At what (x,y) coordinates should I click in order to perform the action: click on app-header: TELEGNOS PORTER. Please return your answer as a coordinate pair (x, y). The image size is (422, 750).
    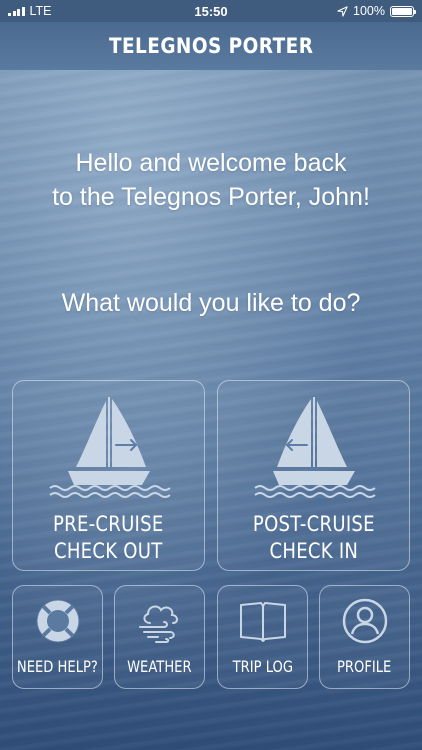
    Looking at the image, I should click on (211, 46).